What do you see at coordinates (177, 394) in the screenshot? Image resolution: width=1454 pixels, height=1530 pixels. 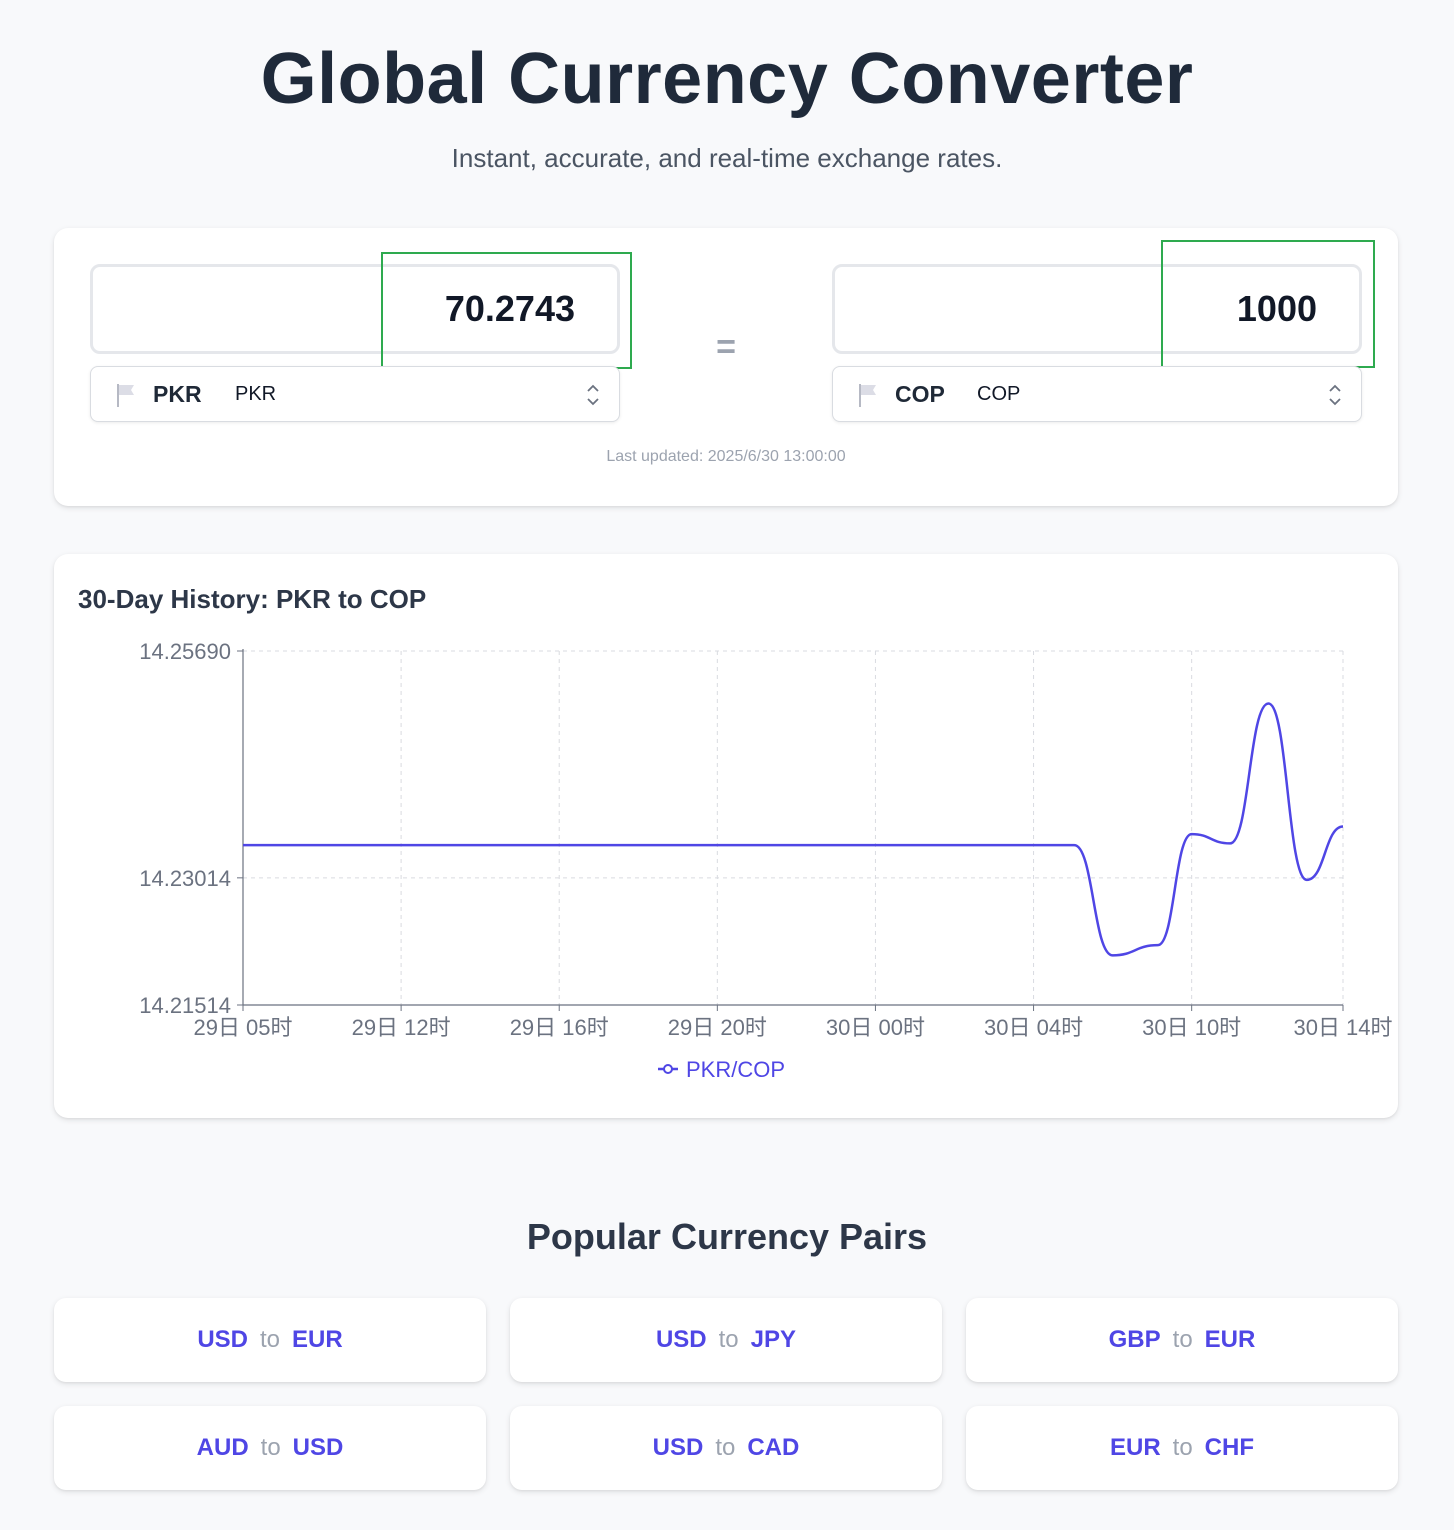 I see `from-currency-code: PKR` at bounding box center [177, 394].